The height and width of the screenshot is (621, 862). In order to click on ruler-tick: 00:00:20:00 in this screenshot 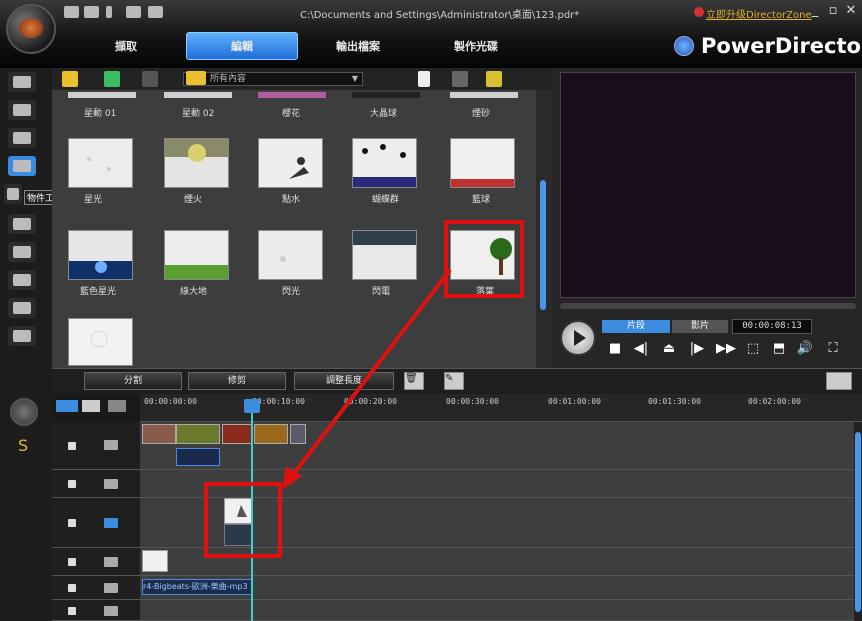, I will do `click(370, 401)`.